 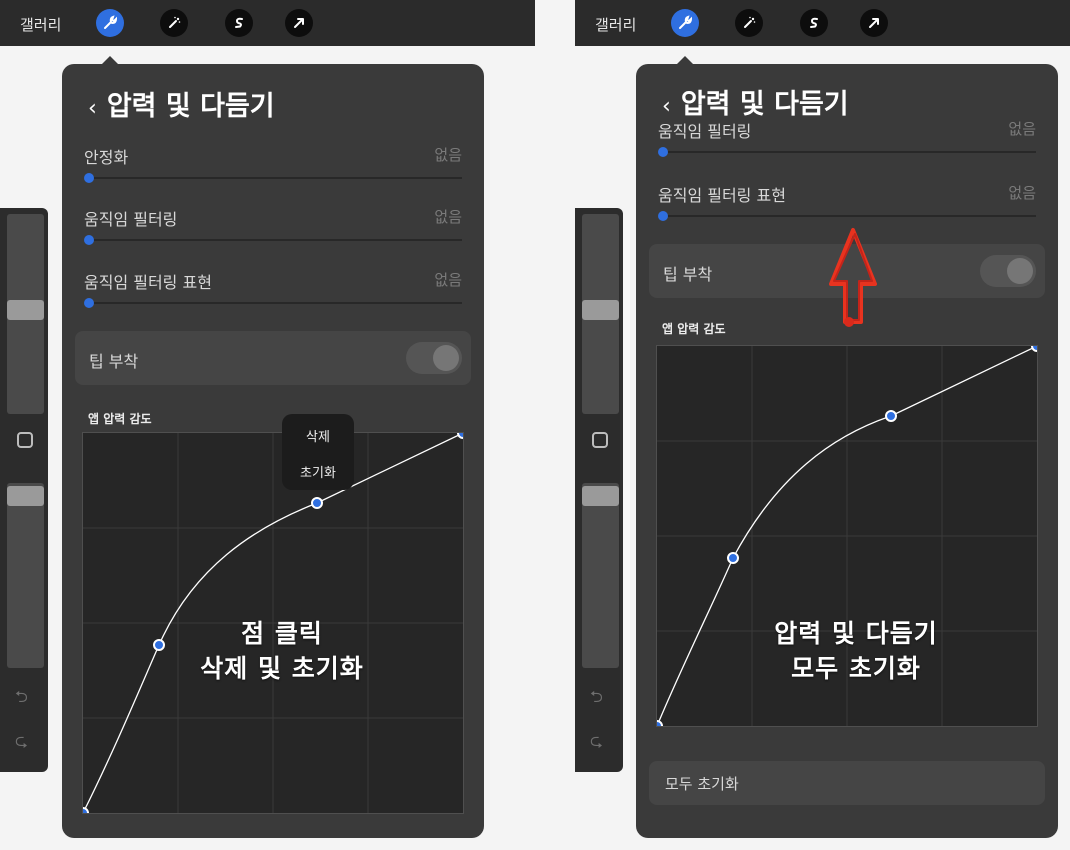 What do you see at coordinates (106, 157) in the screenshot?
I see `row-label: 안정화` at bounding box center [106, 157].